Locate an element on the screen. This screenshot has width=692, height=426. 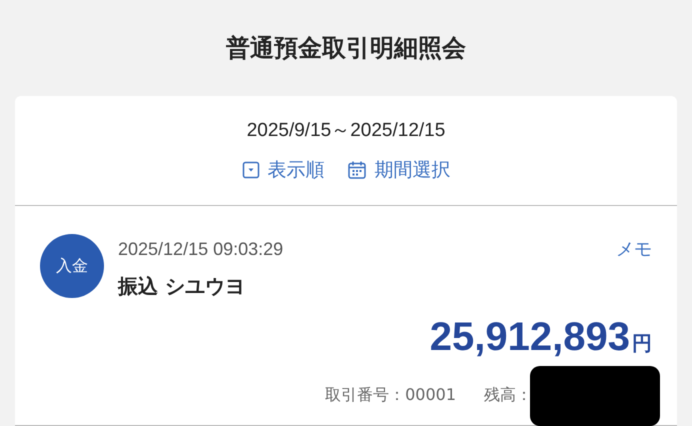
dropdown-icon is located at coordinates (251, 169).